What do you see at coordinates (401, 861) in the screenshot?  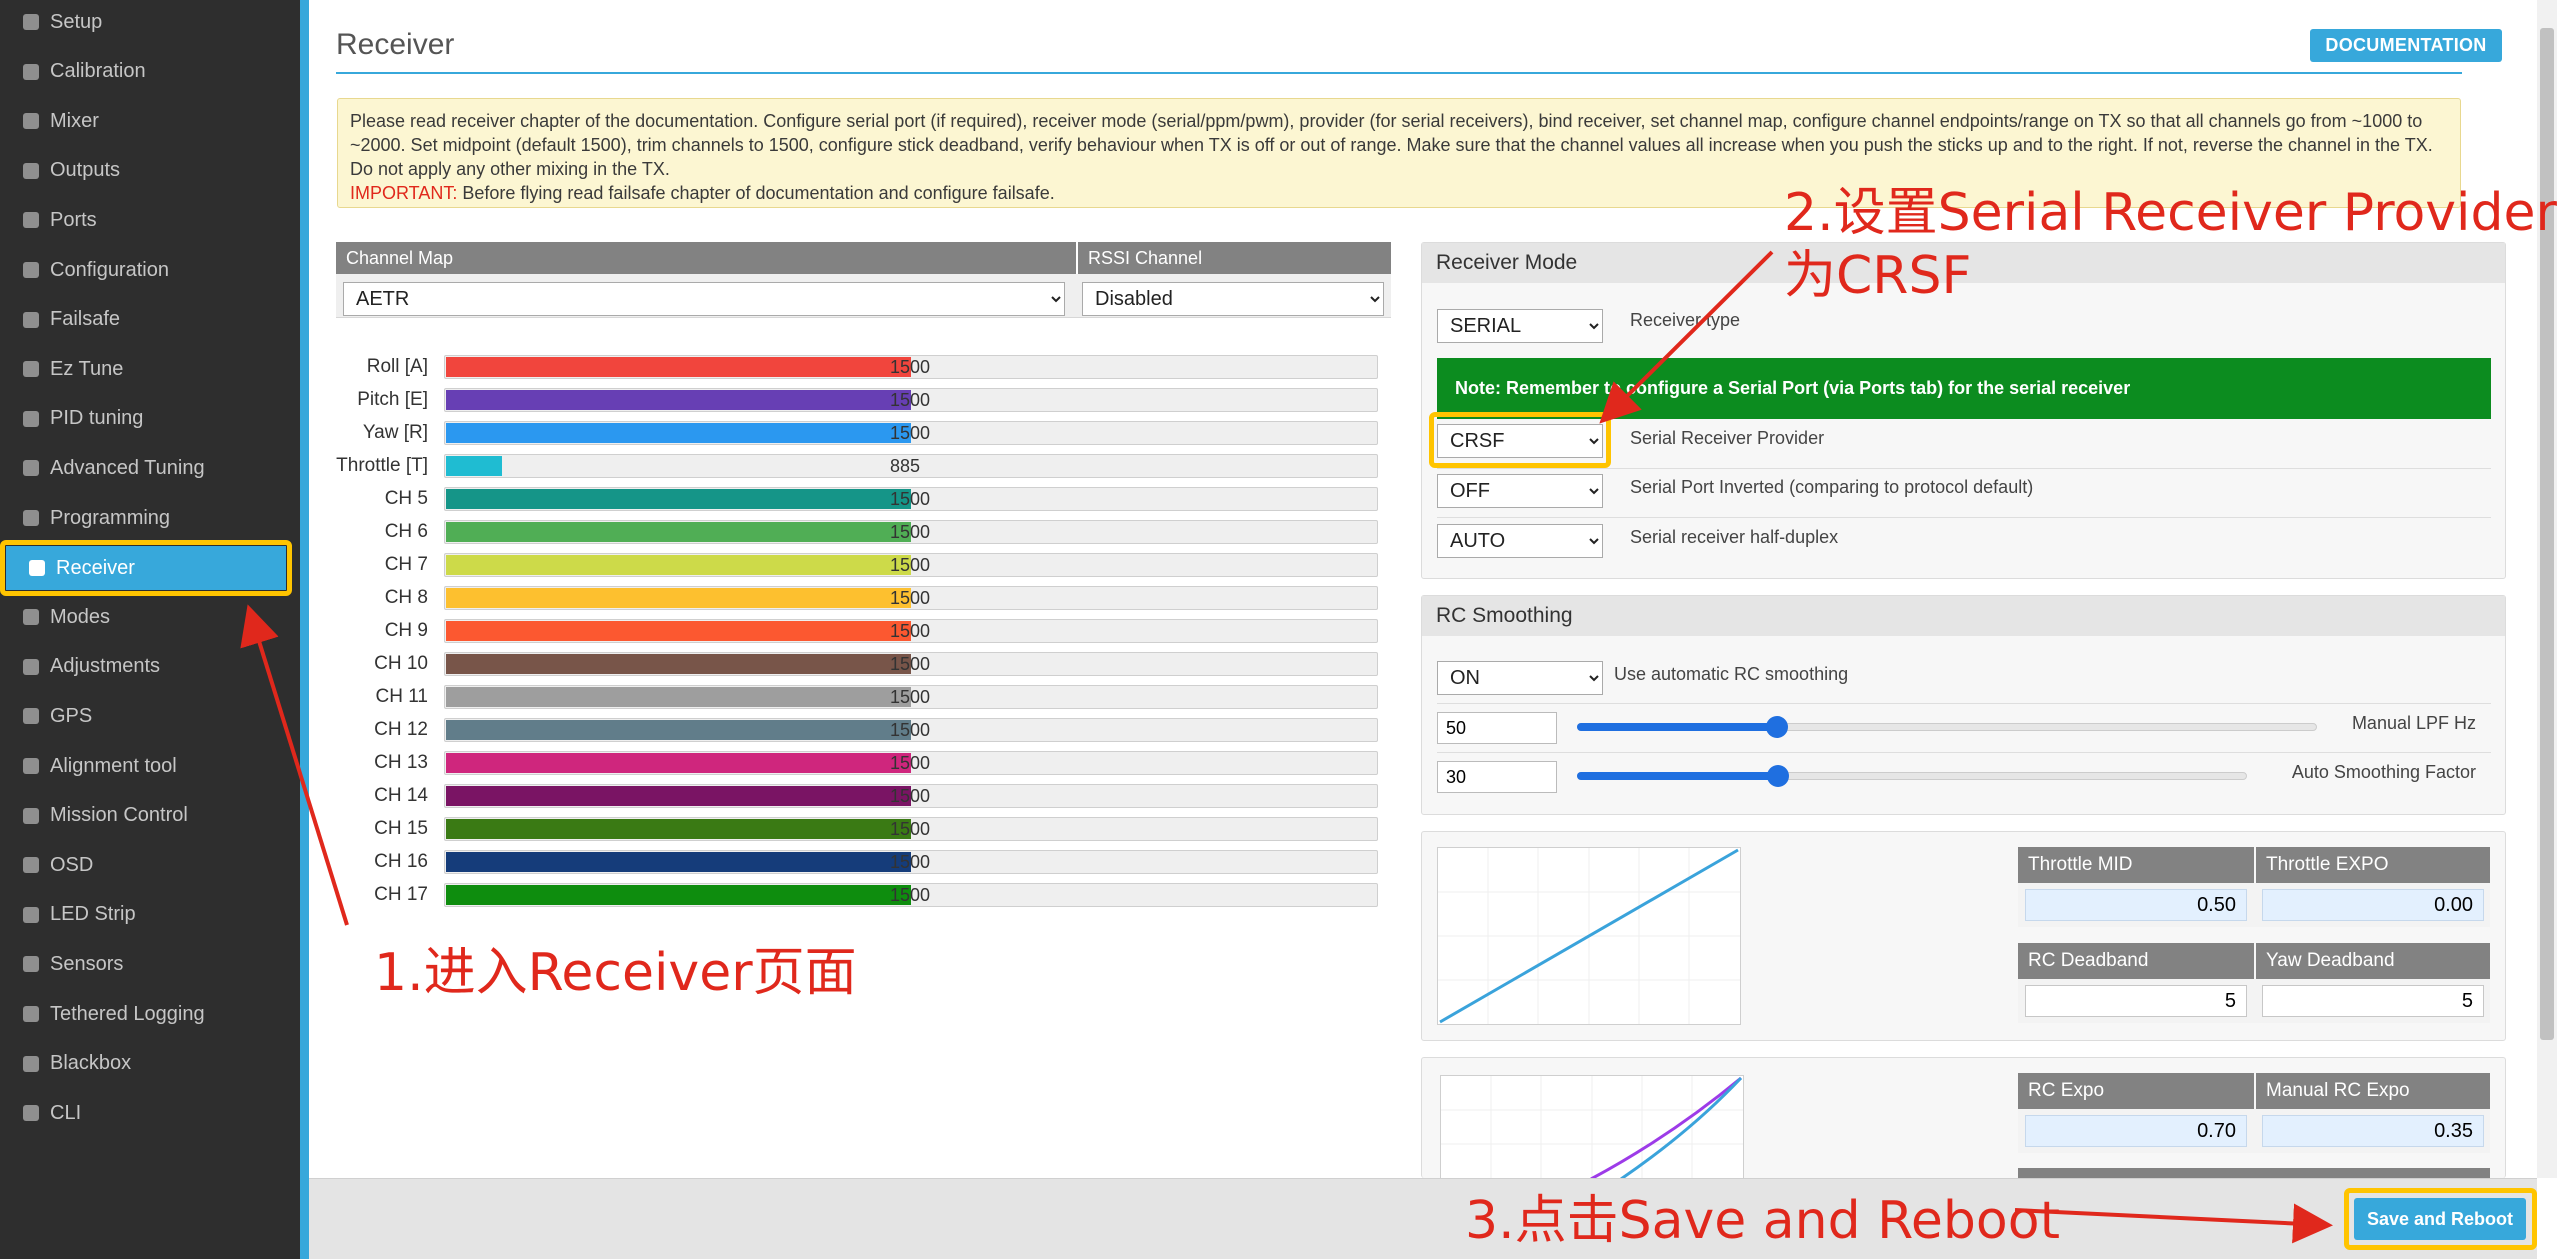 I see `channel-label: CH 16` at bounding box center [401, 861].